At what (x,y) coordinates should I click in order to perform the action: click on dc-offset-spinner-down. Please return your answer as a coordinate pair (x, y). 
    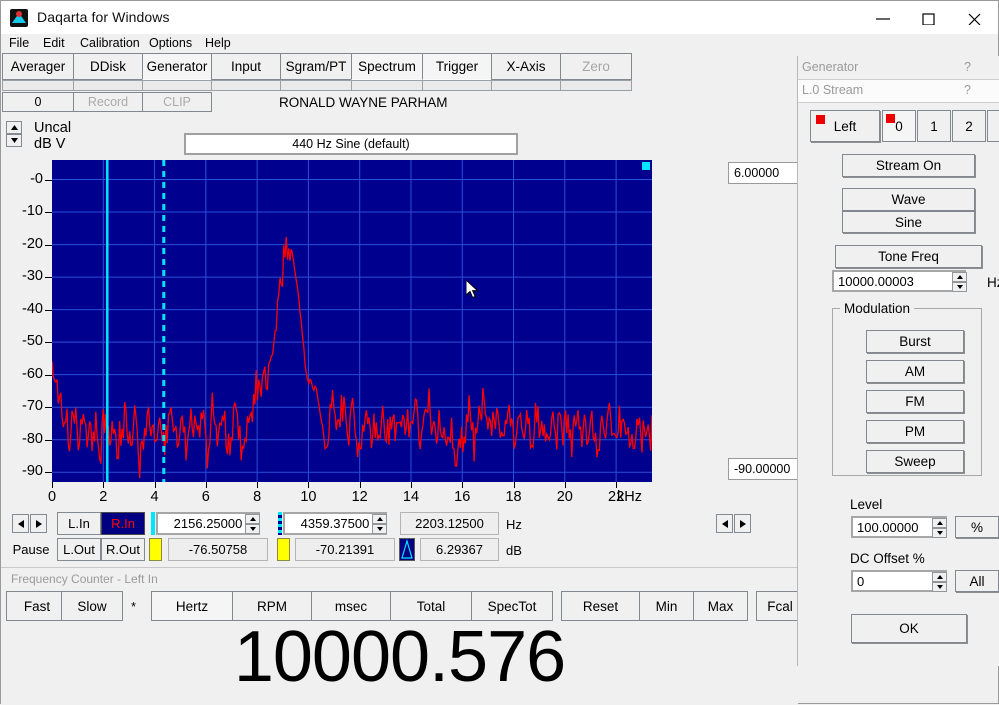
    Looking at the image, I should click on (939, 587).